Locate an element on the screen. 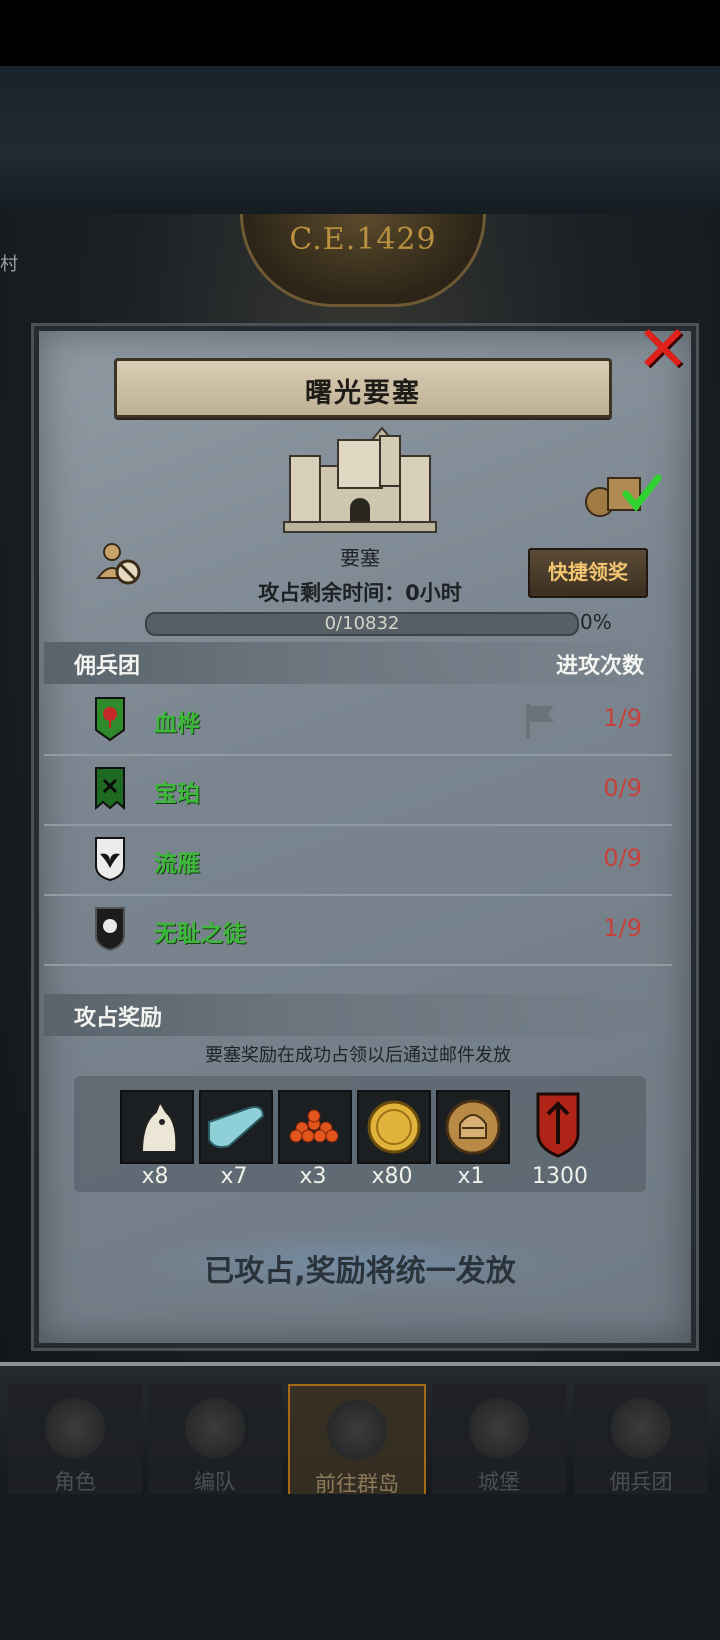 This screenshot has height=1640, width=720. mercenary-name: 血桦 is located at coordinates (177, 724).